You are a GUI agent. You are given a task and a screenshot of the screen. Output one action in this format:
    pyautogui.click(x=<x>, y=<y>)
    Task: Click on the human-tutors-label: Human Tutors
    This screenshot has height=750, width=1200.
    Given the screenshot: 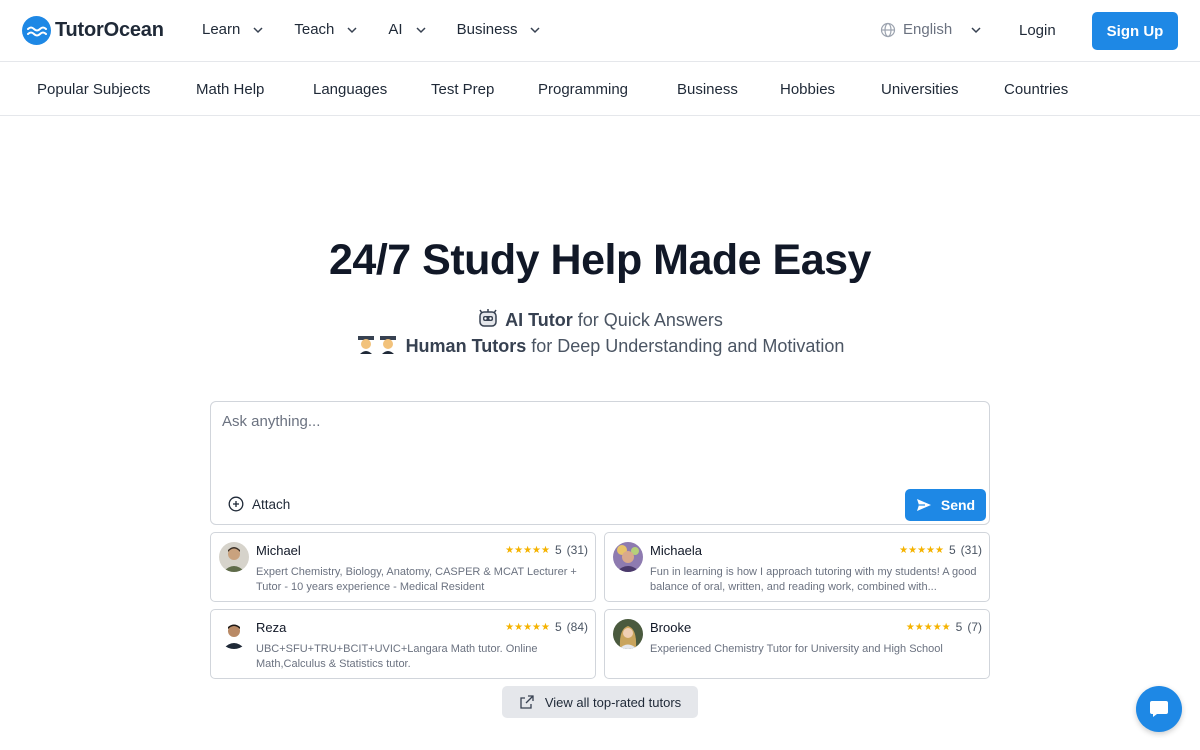 What is the action you would take?
    pyautogui.click(x=466, y=346)
    